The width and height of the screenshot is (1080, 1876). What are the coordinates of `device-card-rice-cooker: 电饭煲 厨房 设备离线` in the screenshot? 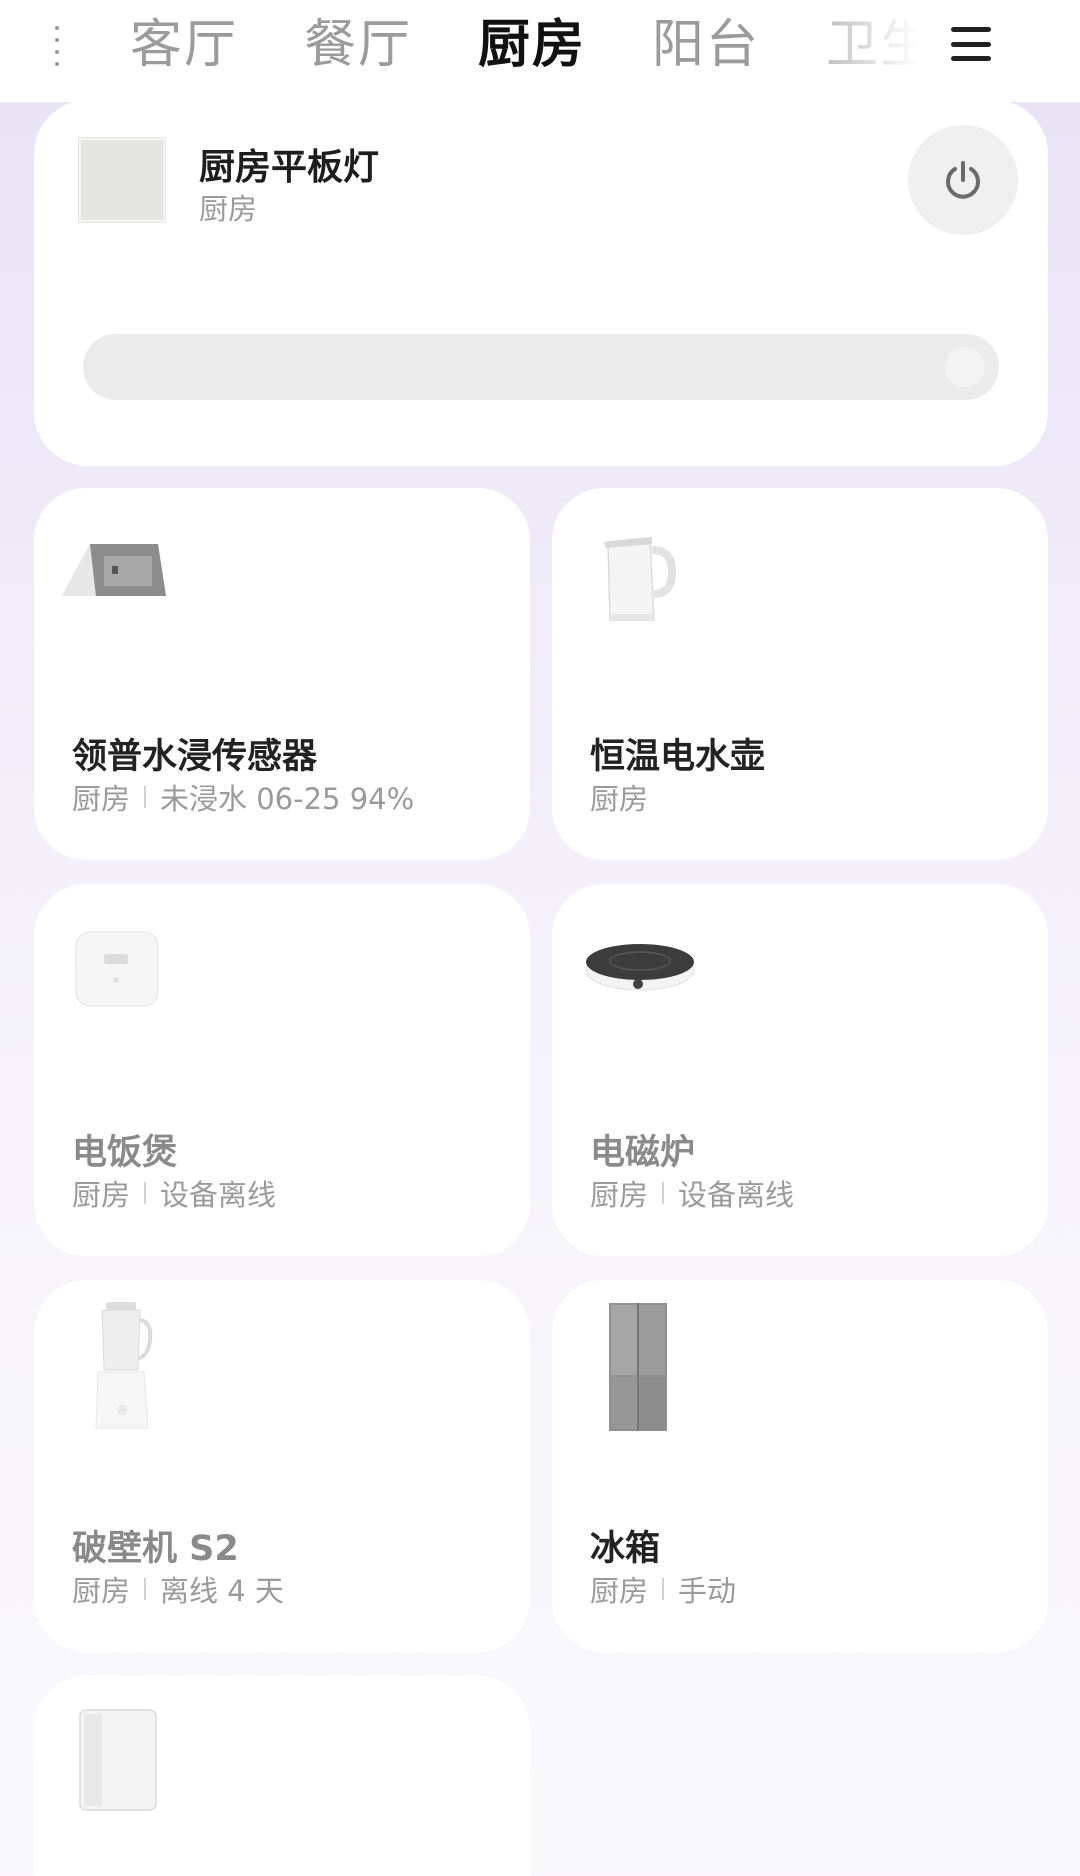 It's located at (282, 1070).